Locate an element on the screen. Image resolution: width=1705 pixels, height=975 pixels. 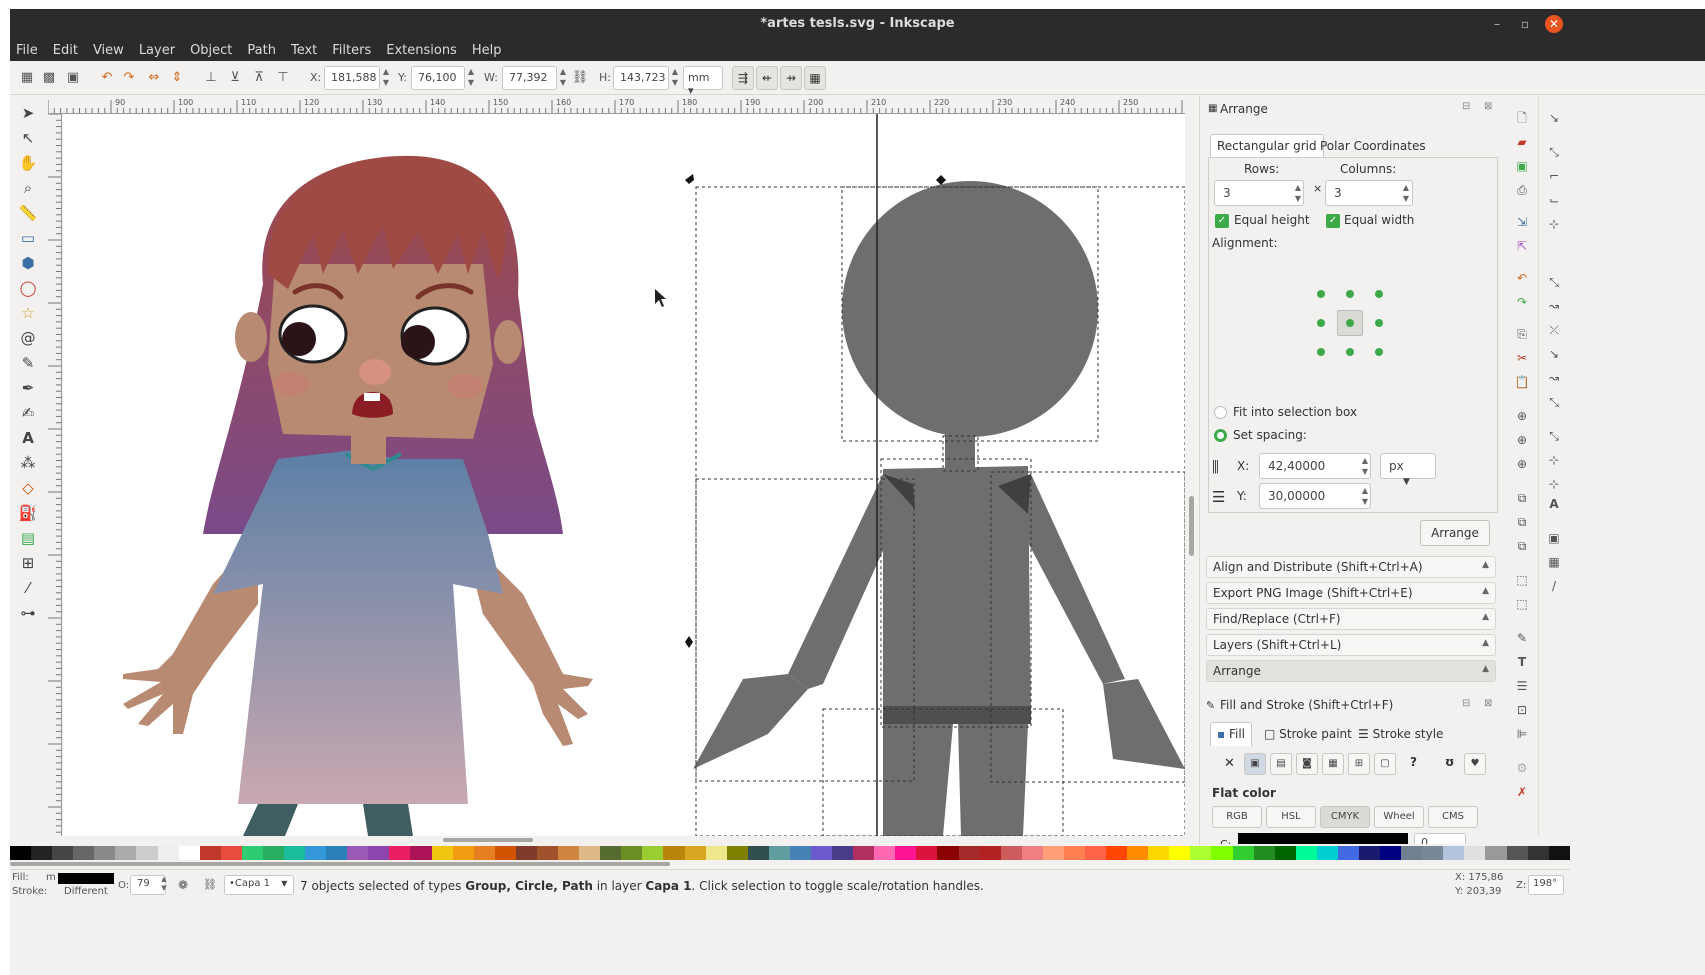
text-dialog-icon: T is located at coordinates (1522, 662).